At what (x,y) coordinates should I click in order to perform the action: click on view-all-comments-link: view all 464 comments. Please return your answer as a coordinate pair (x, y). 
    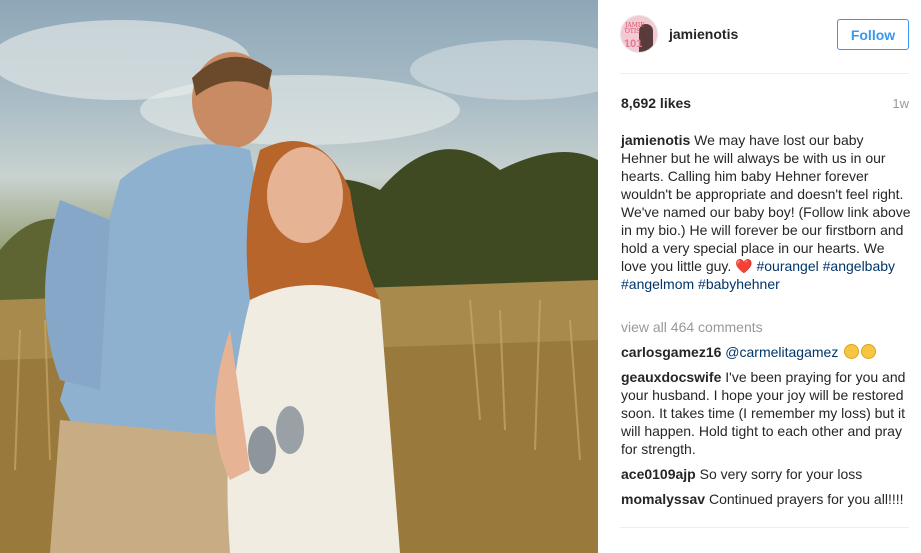
    Looking at the image, I should click on (692, 327).